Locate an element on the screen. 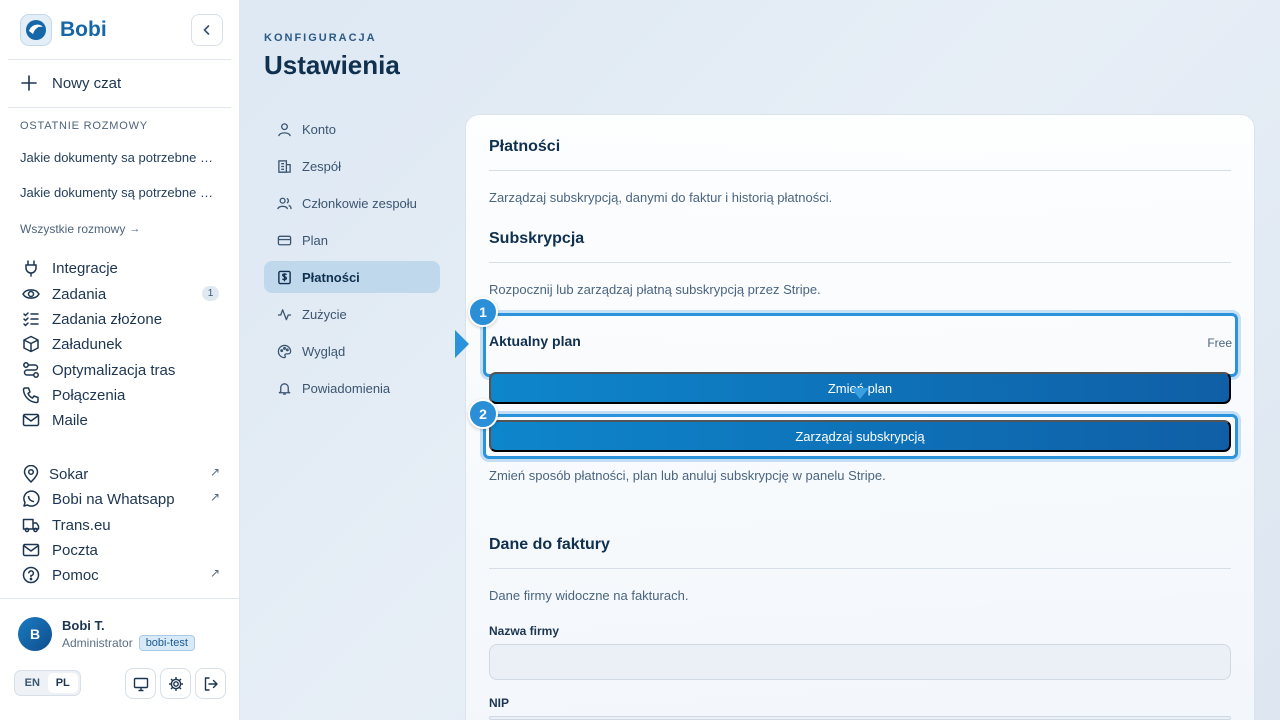 This screenshot has width=1280, height=720. sidebar-item-zadania-zlozone: Zadania złożone is located at coordinates (120, 319).